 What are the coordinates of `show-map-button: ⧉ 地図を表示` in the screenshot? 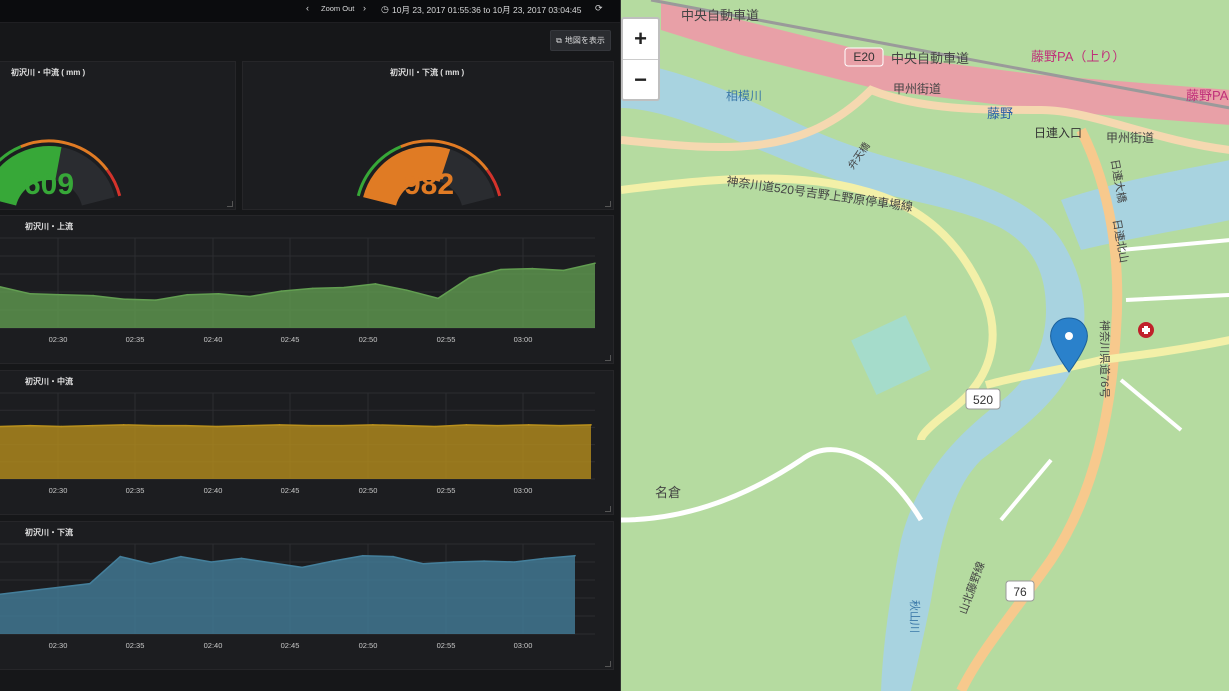 It's located at (580, 40).